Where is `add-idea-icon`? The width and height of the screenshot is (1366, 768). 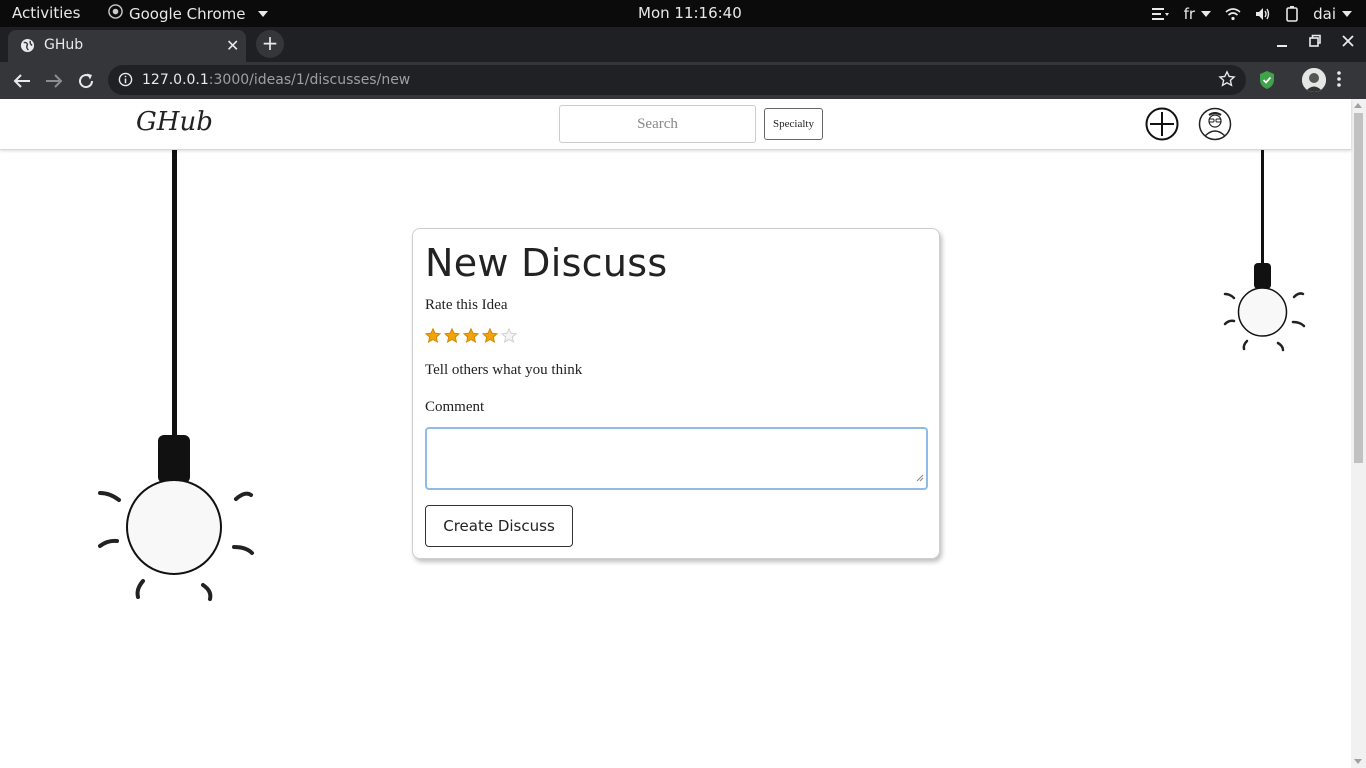
add-idea-icon is located at coordinates (1162, 126).